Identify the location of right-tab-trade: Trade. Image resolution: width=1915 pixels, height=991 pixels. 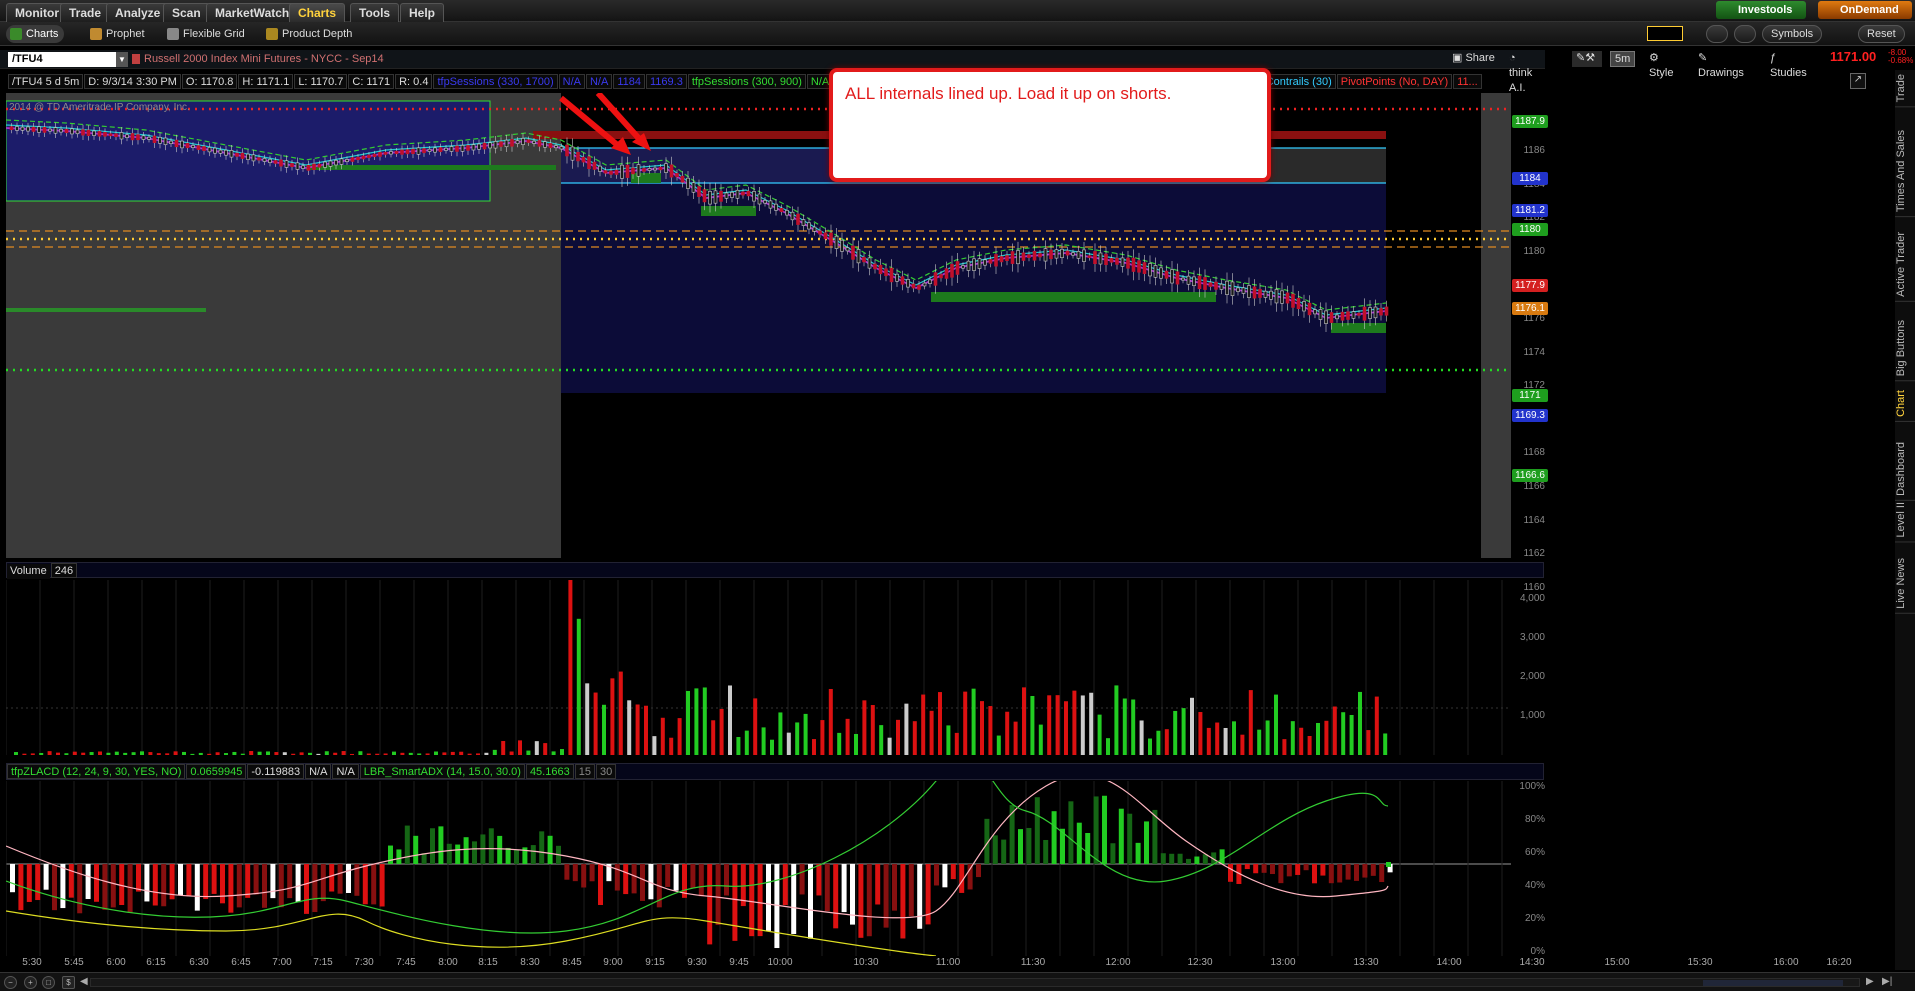
(1905, 89).